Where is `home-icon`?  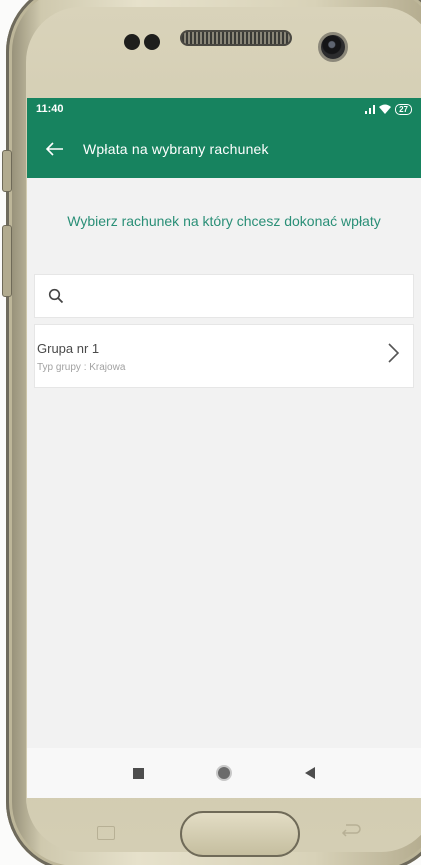
home-icon is located at coordinates (224, 773).